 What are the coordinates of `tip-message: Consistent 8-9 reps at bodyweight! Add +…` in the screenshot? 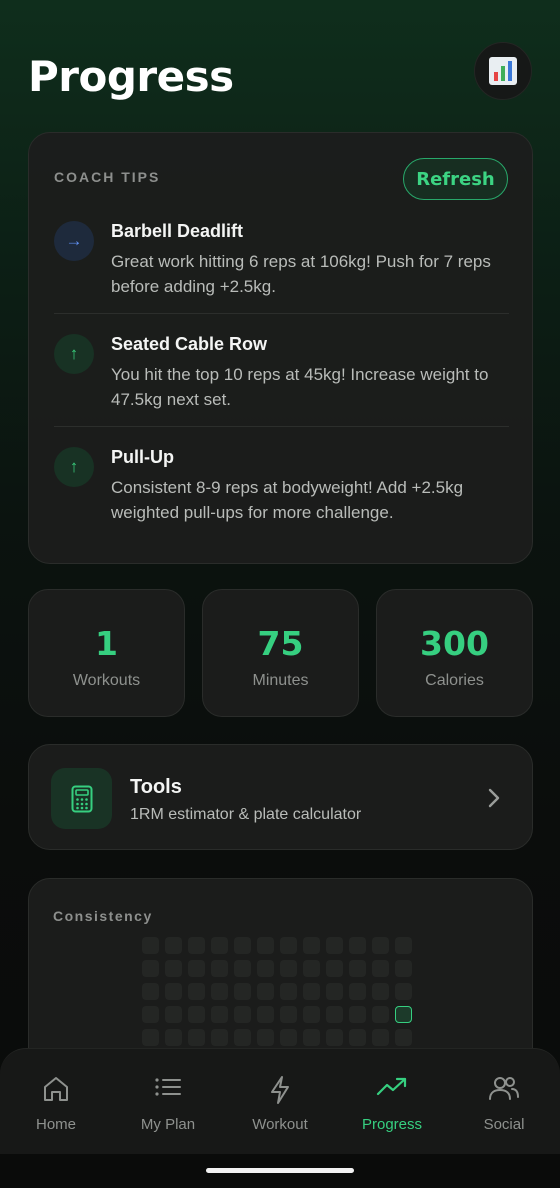 It's located at (287, 500).